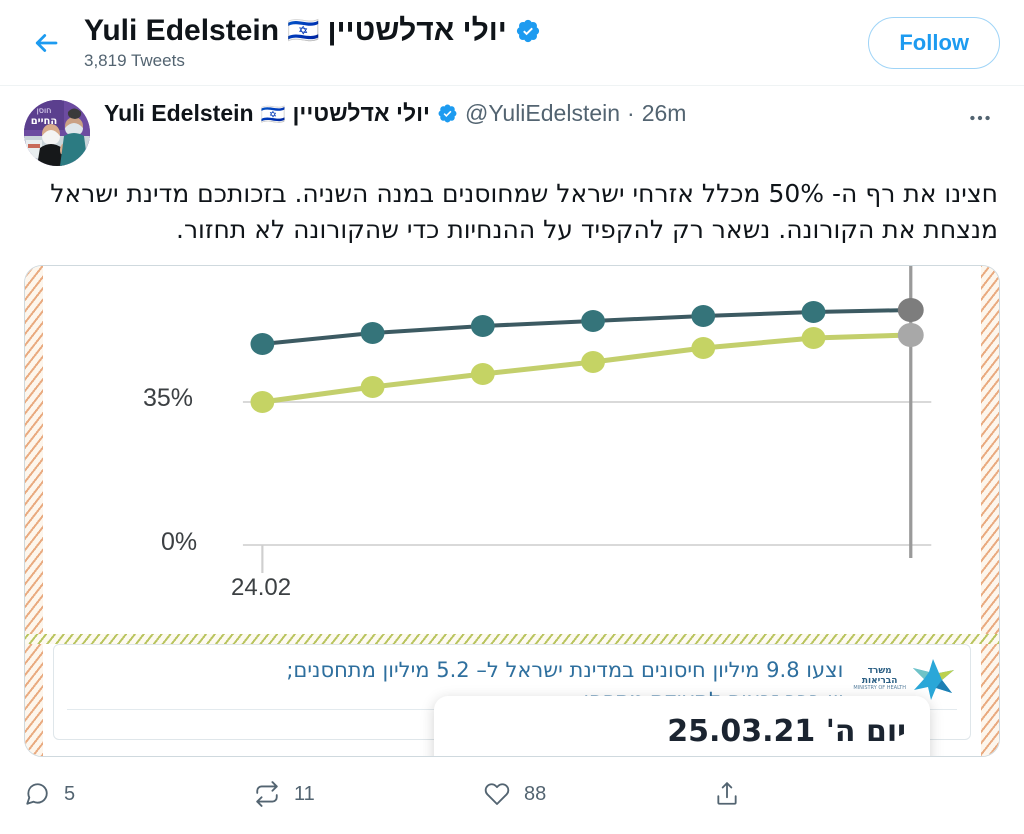 Image resolution: width=1024 pixels, height=834 pixels. Describe the element at coordinates (182, 30) in the screenshot. I see `header-display-name-en: Yuli Edelstein` at that location.